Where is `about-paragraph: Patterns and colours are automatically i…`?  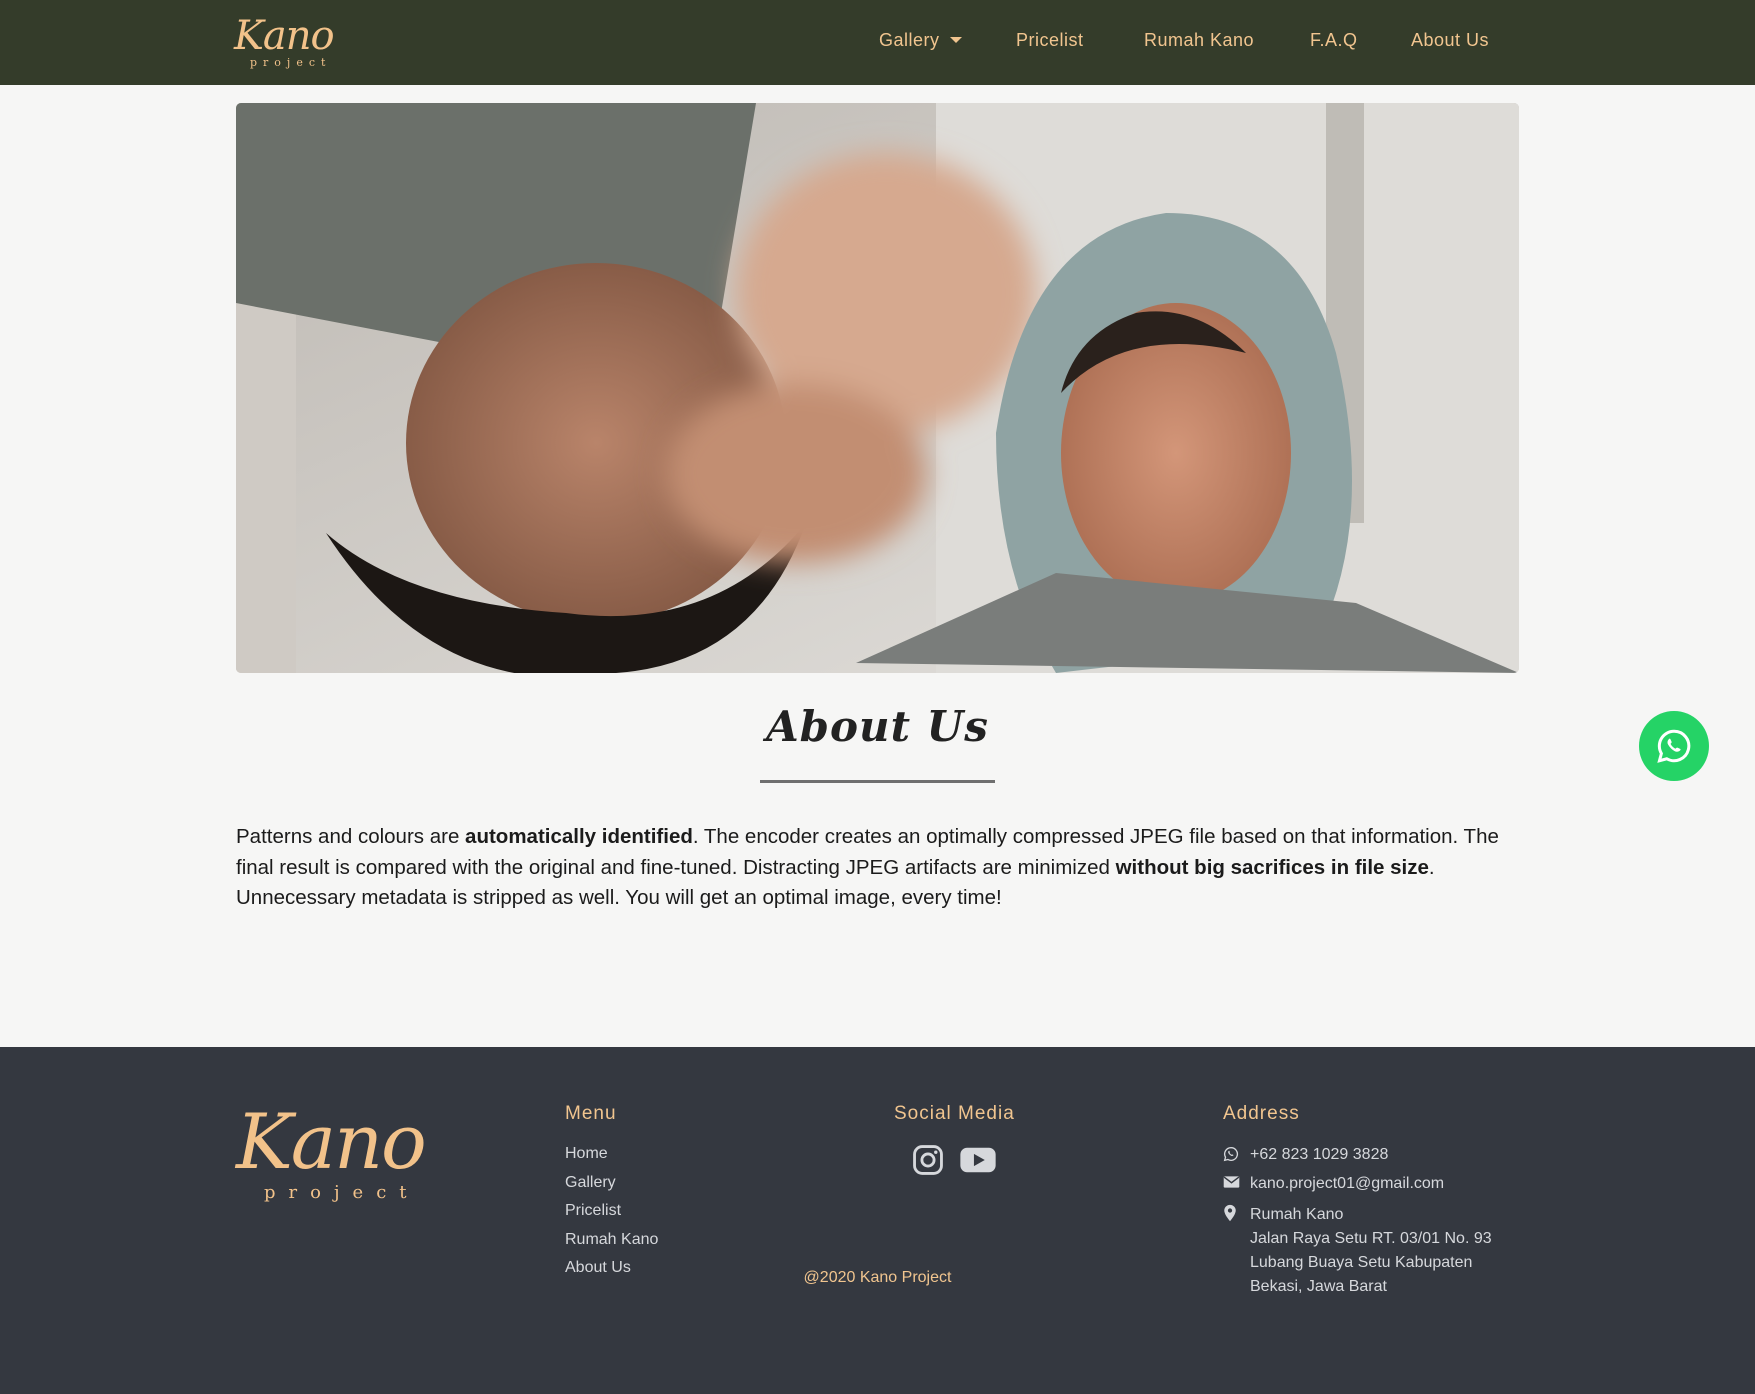
about-paragraph: Patterns and colours are automatically i… is located at coordinates (881, 868).